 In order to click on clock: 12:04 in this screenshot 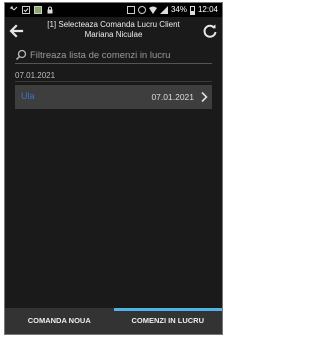, I will do `click(207, 9)`.